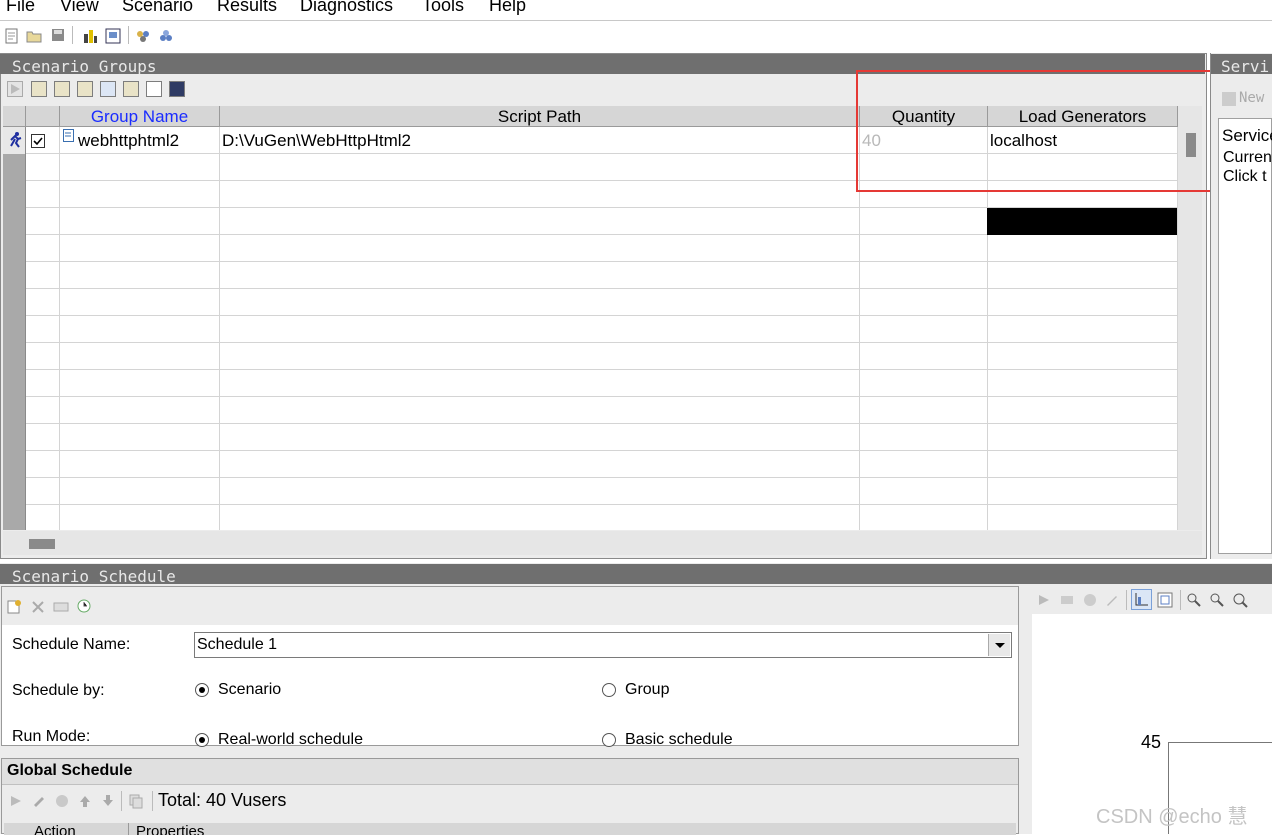 The width and height of the screenshot is (1272, 835). Describe the element at coordinates (247, 8) in the screenshot. I see `menu-results: Results` at that location.